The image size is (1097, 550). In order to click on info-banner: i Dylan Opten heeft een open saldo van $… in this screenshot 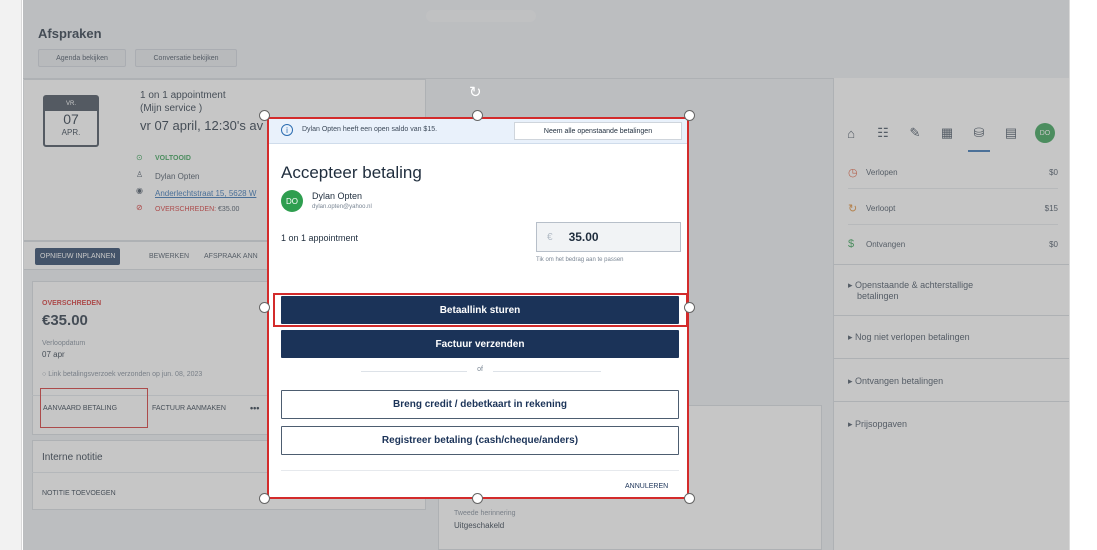, I will do `click(478, 131)`.